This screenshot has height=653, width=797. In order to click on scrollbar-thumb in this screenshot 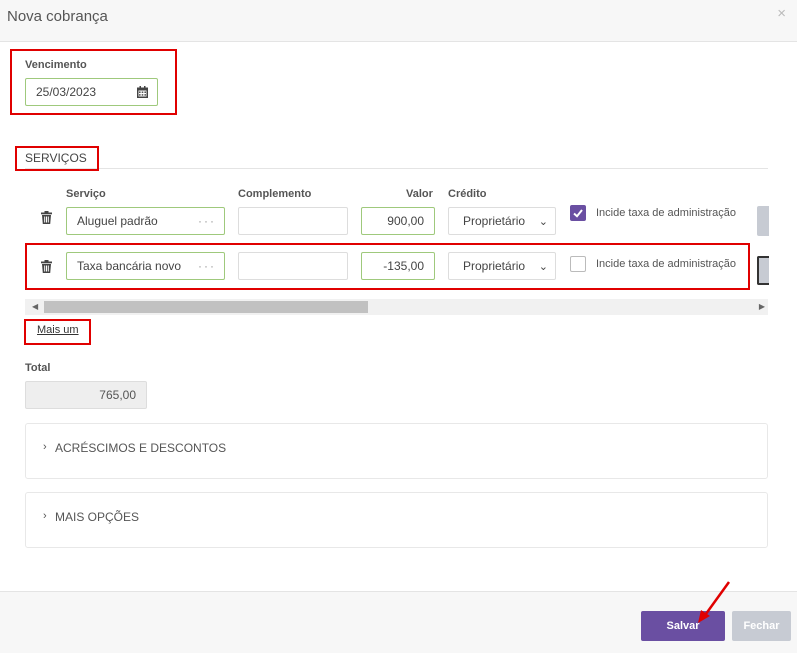, I will do `click(206, 307)`.